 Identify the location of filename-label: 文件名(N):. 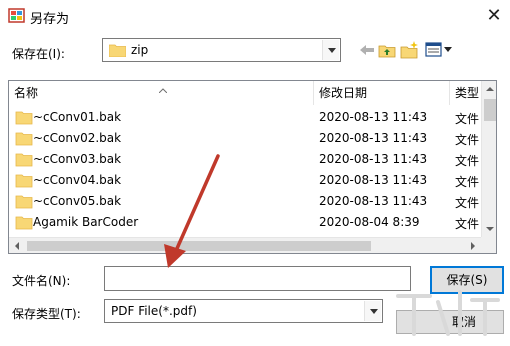
(41, 281).